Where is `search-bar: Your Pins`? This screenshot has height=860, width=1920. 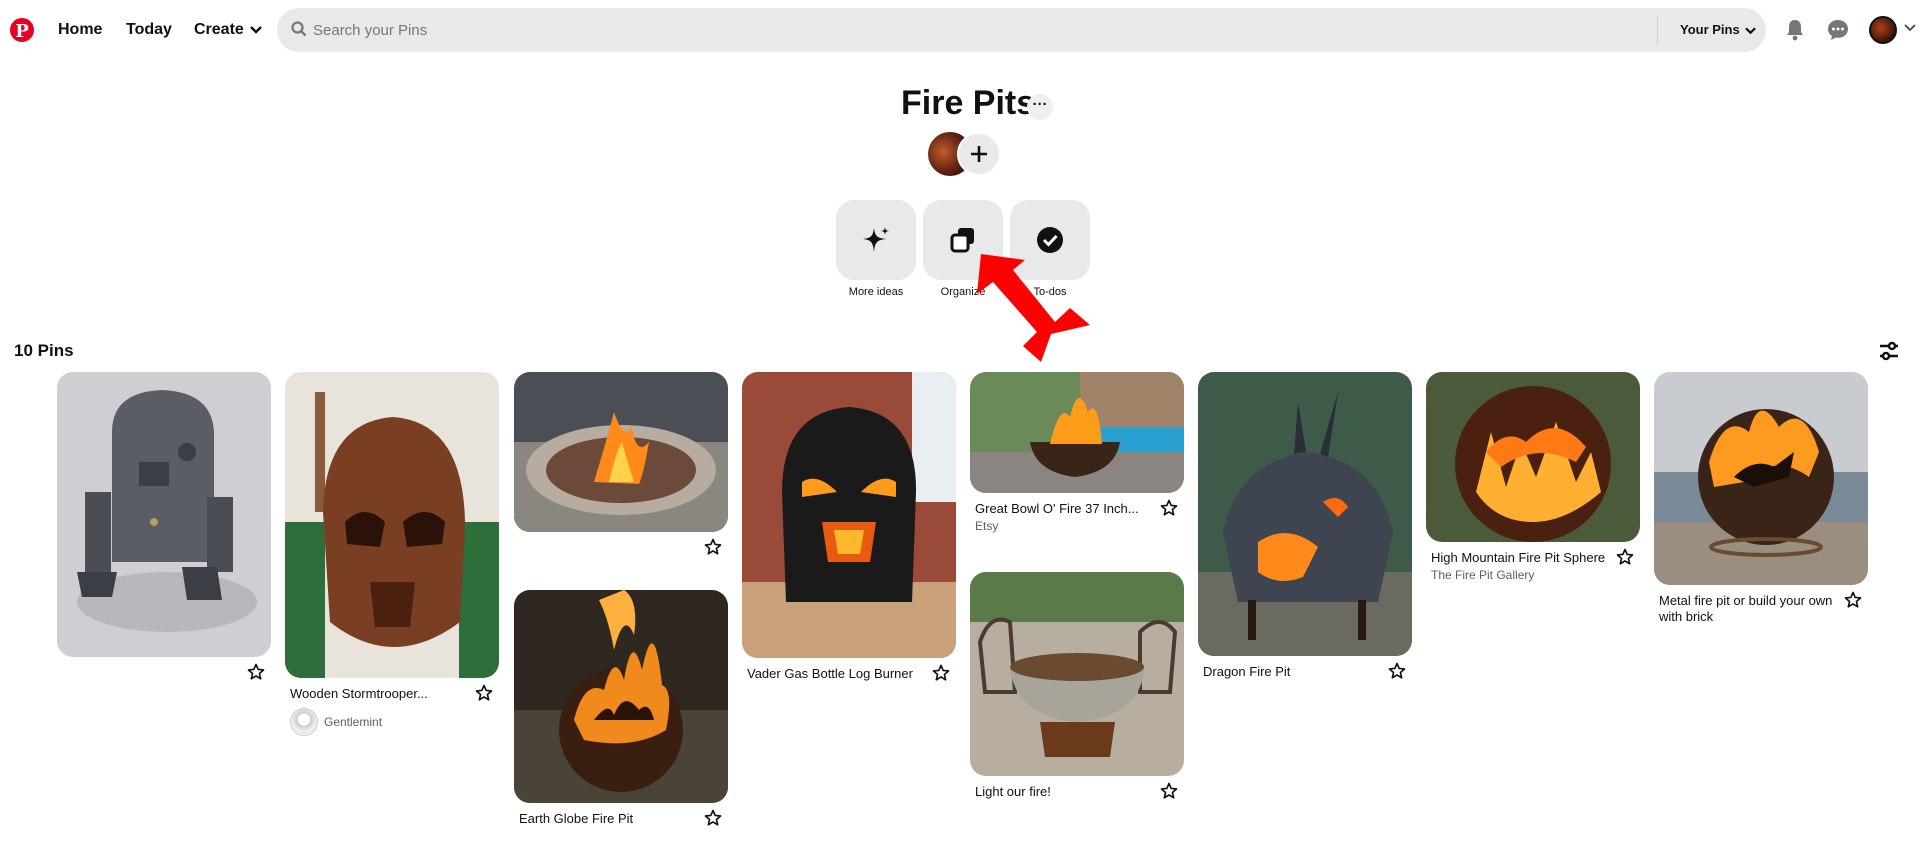 search-bar: Your Pins is located at coordinates (1021, 30).